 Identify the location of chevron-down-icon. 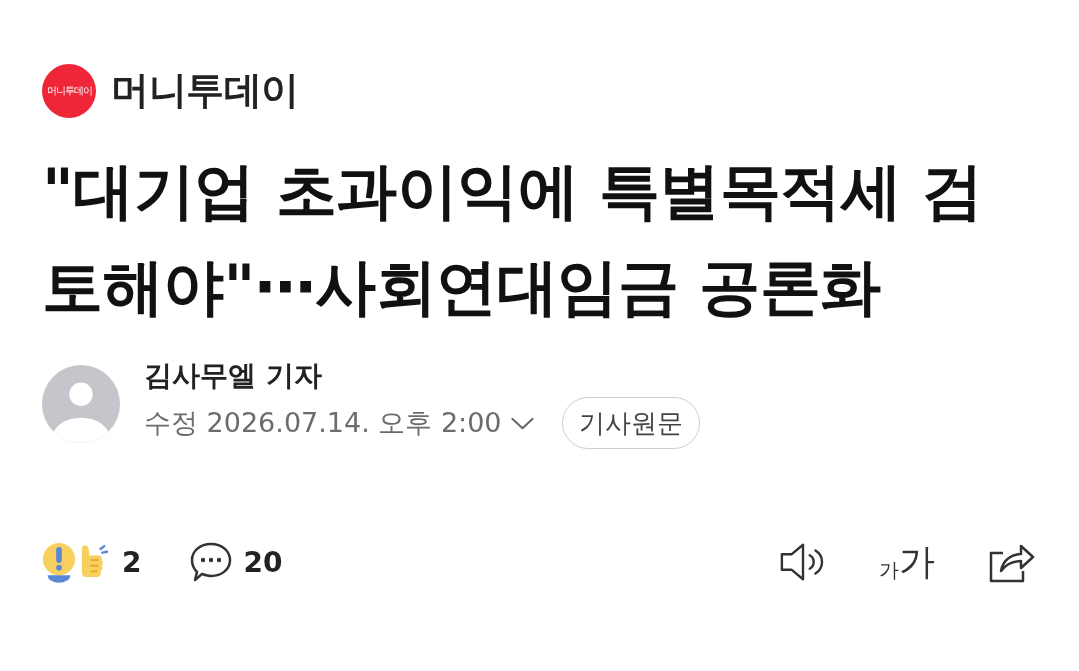
(522, 423).